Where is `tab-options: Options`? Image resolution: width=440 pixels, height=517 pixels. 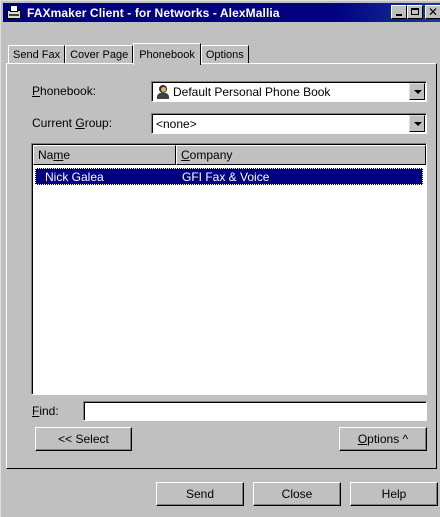
tab-options: Options is located at coordinates (224, 54).